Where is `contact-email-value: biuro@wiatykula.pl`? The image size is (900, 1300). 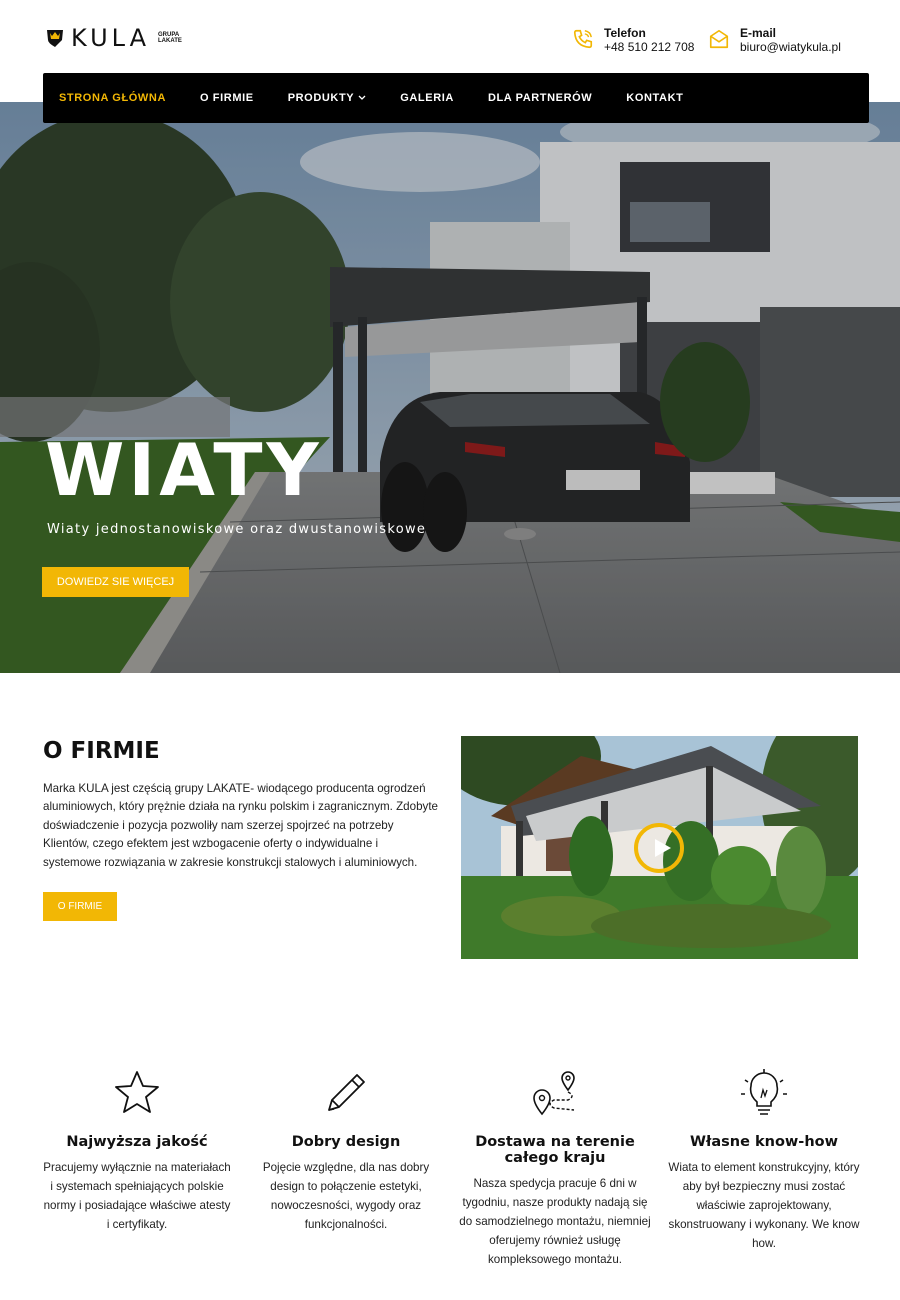
contact-email-value: biuro@wiatykula.pl is located at coordinates (790, 47).